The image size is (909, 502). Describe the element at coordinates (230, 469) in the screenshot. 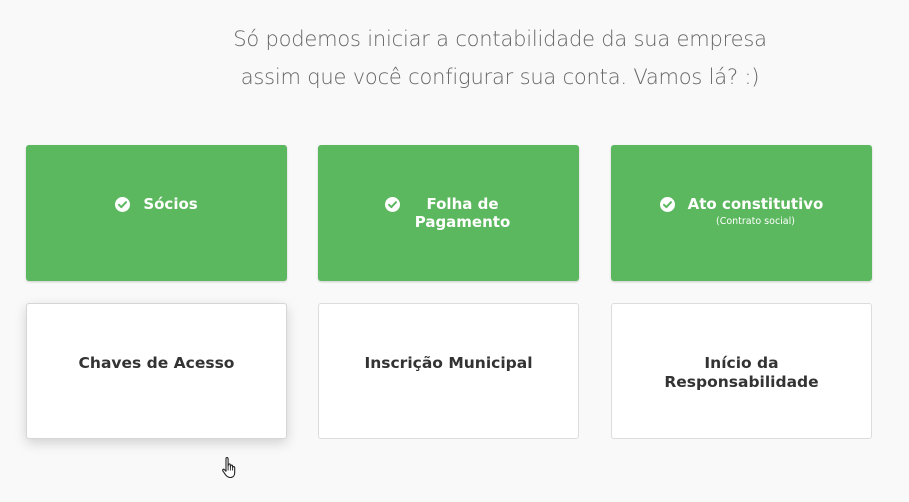

I see `hand-pointer-icon` at that location.